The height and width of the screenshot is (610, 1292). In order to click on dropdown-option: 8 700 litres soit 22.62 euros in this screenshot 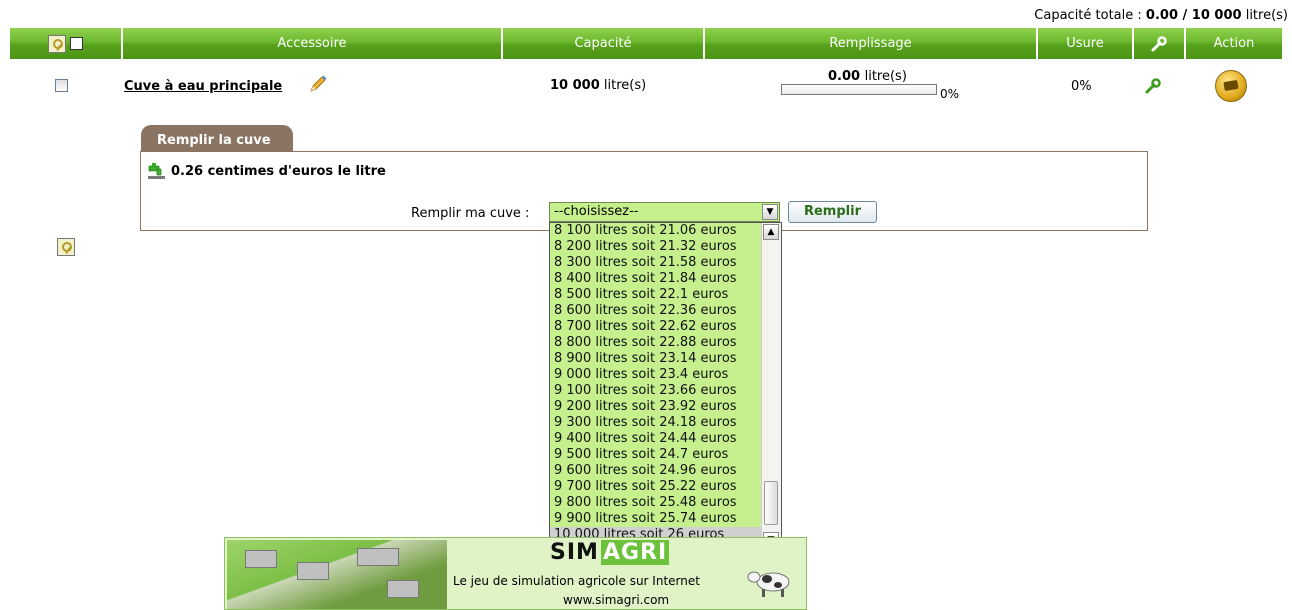, I will do `click(665, 327)`.